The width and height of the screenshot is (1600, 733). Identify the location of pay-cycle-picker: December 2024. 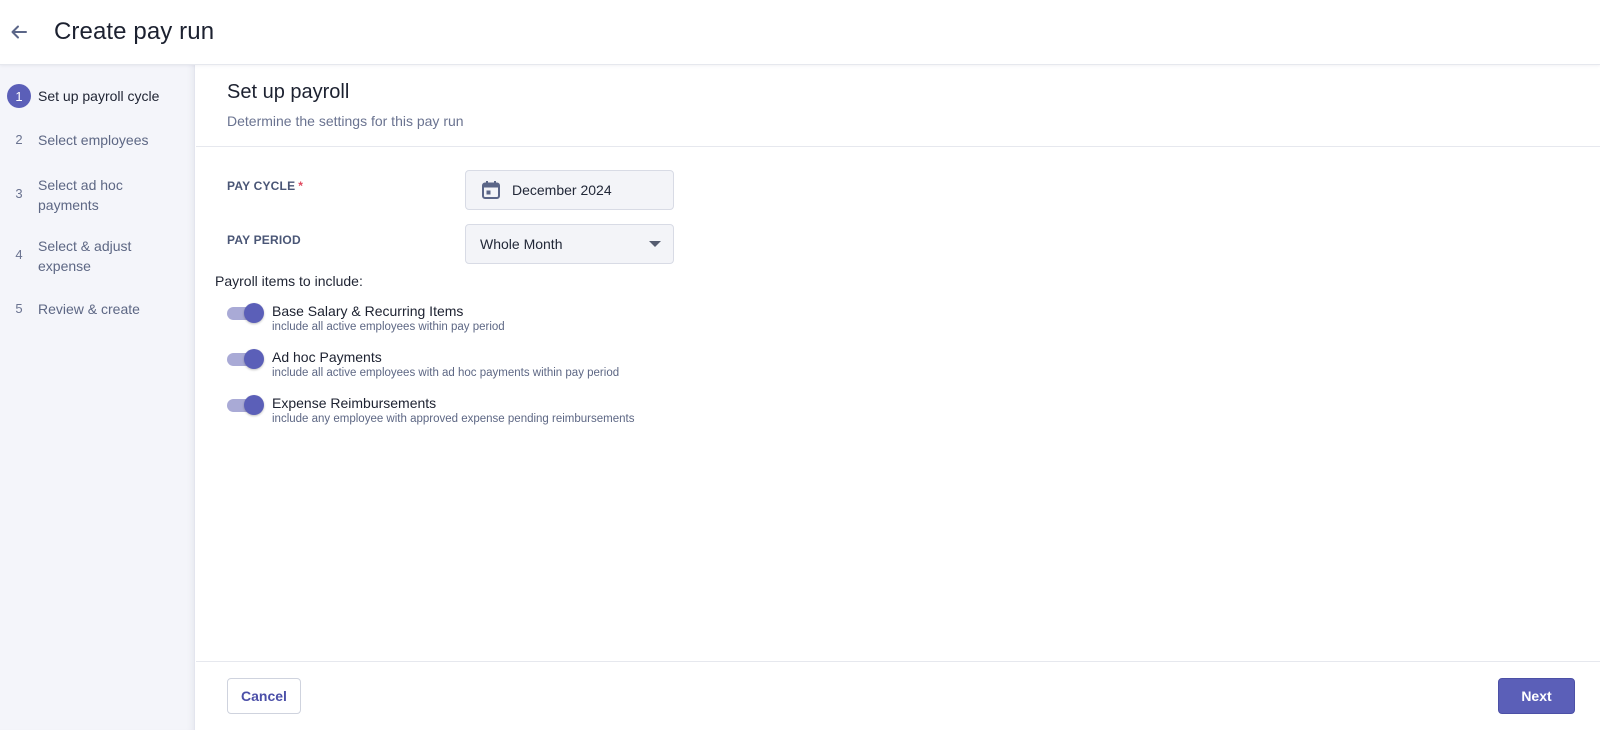
(569, 190).